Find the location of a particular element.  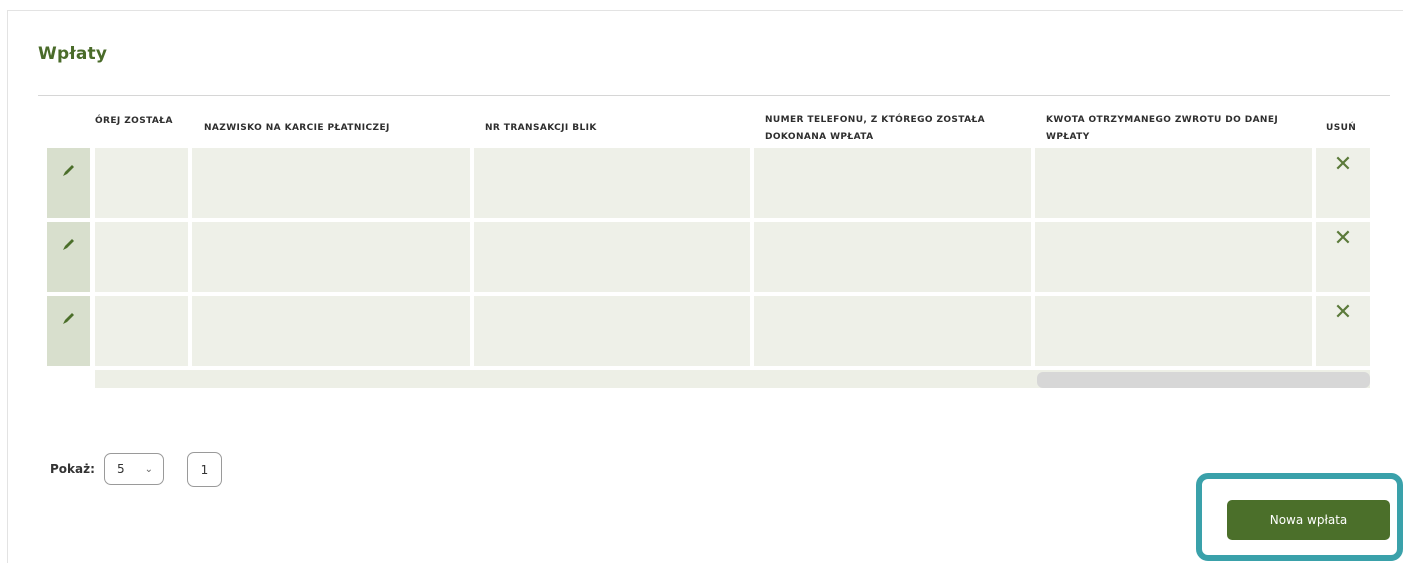

page-number-button: 1 is located at coordinates (204, 469).